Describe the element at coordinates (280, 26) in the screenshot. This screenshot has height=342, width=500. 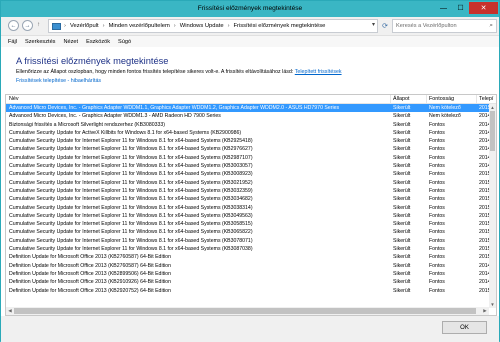
I see `breadcrumb-item: Frissítési előzmények megtekintése` at that location.